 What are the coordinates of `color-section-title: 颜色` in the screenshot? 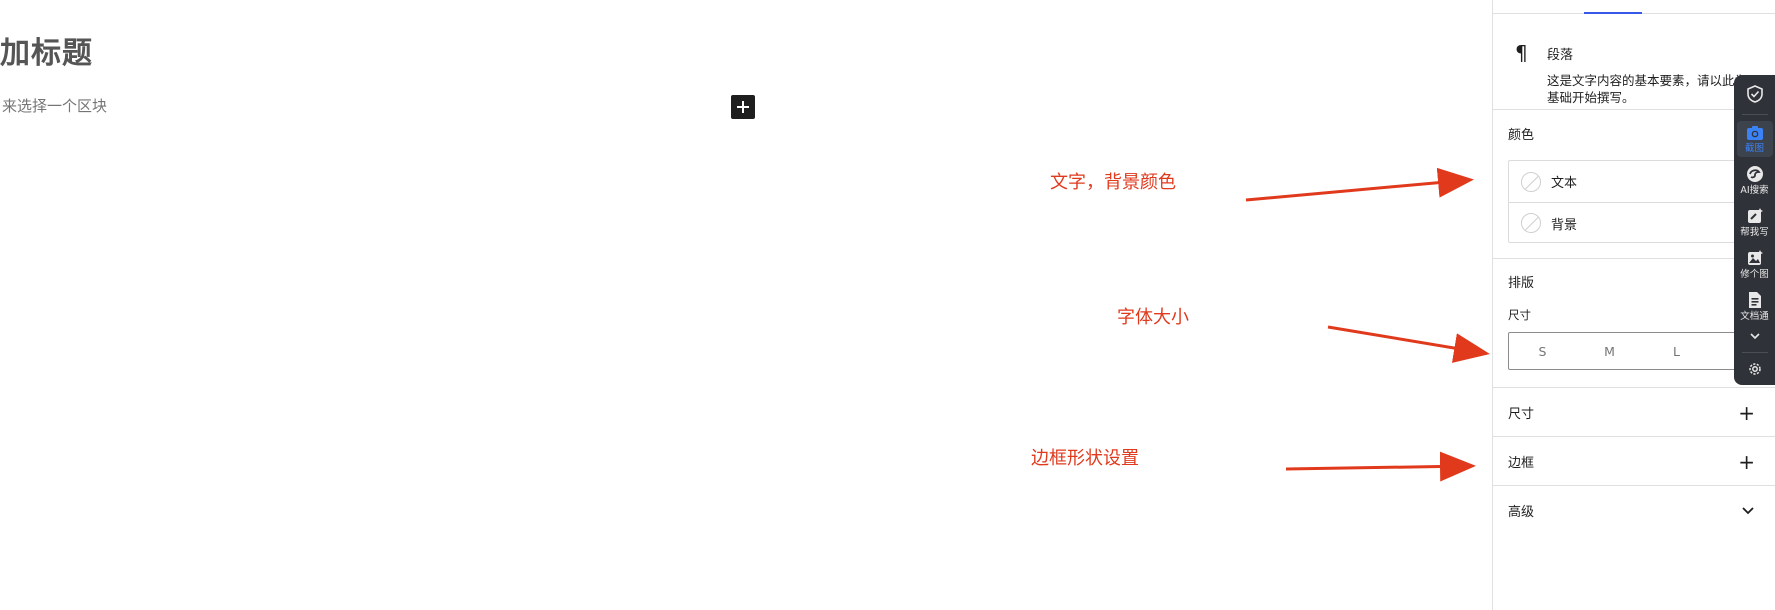 It's located at (1521, 135).